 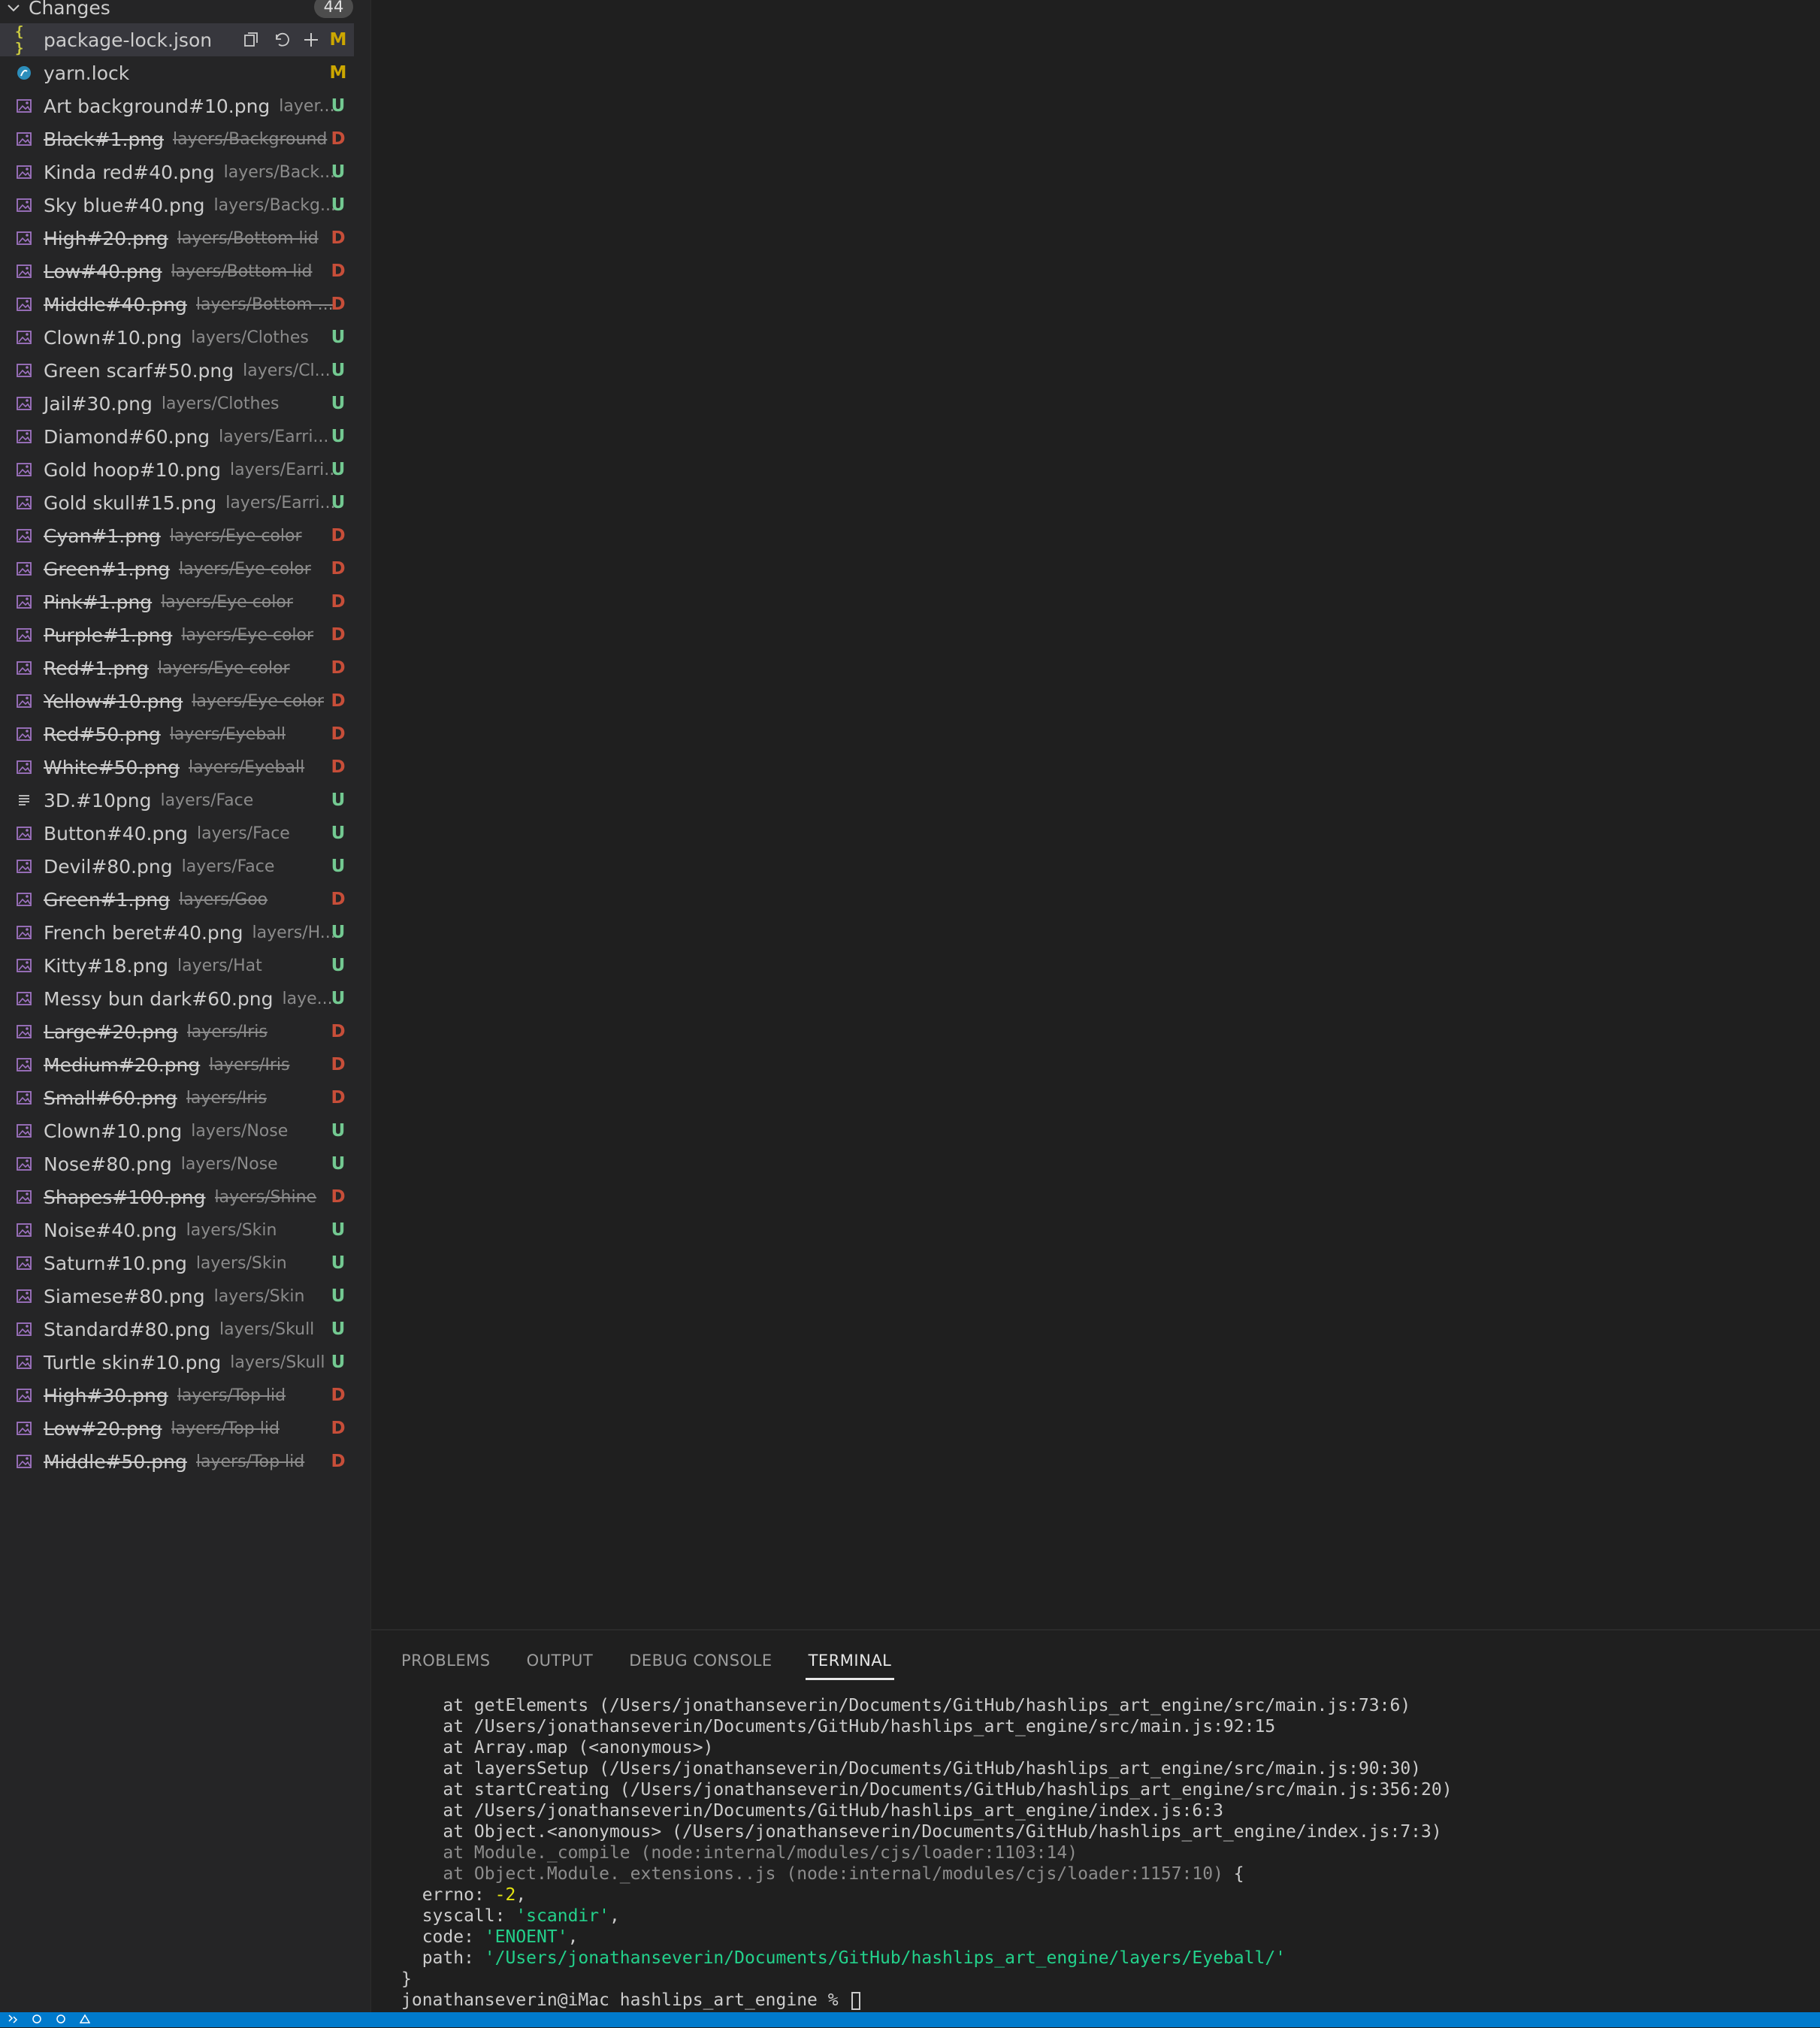 I want to click on file-name: Turtle skin#10.png, so click(x=133, y=1362).